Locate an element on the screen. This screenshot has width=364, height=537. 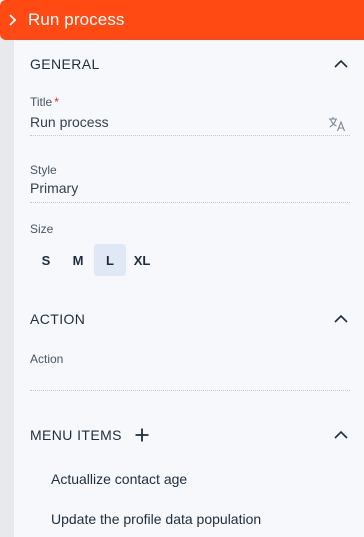
style-underline is located at coordinates (190, 202).